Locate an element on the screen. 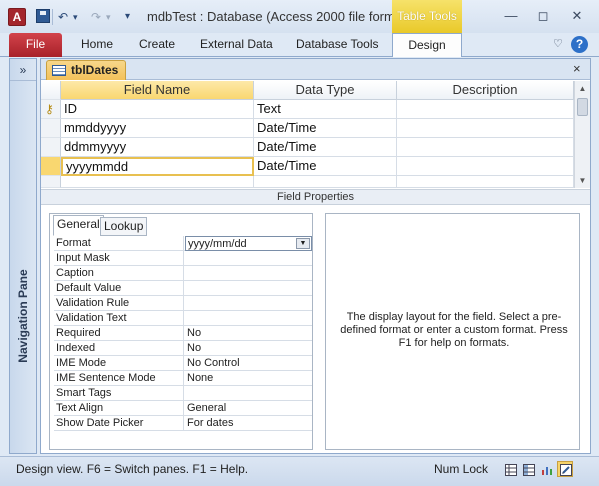 The height and width of the screenshot is (486, 599). customize-toolbar-icon: ▾ is located at coordinates (127, 17).